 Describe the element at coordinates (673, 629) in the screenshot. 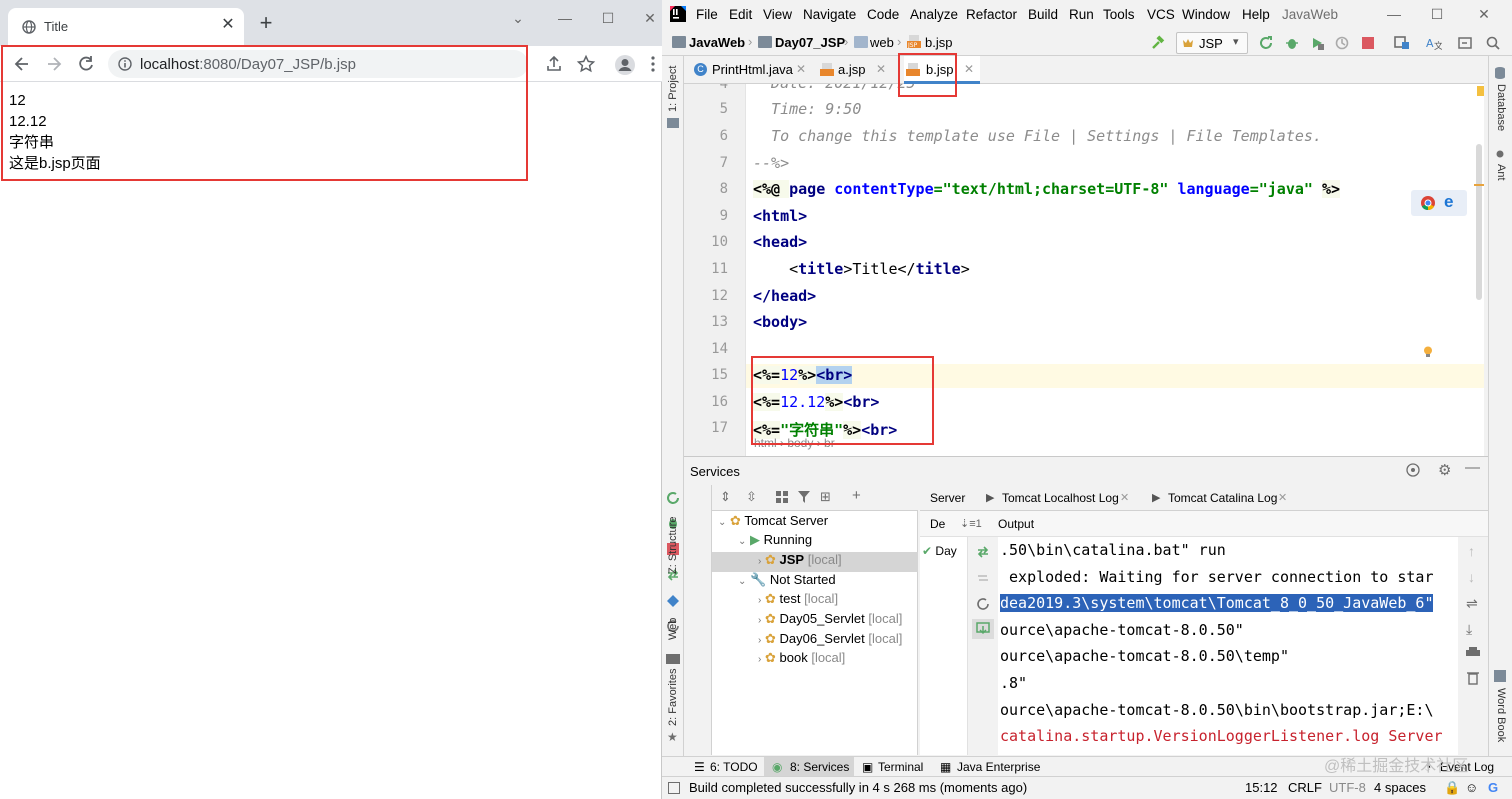

I see `tool-web: Web` at that location.